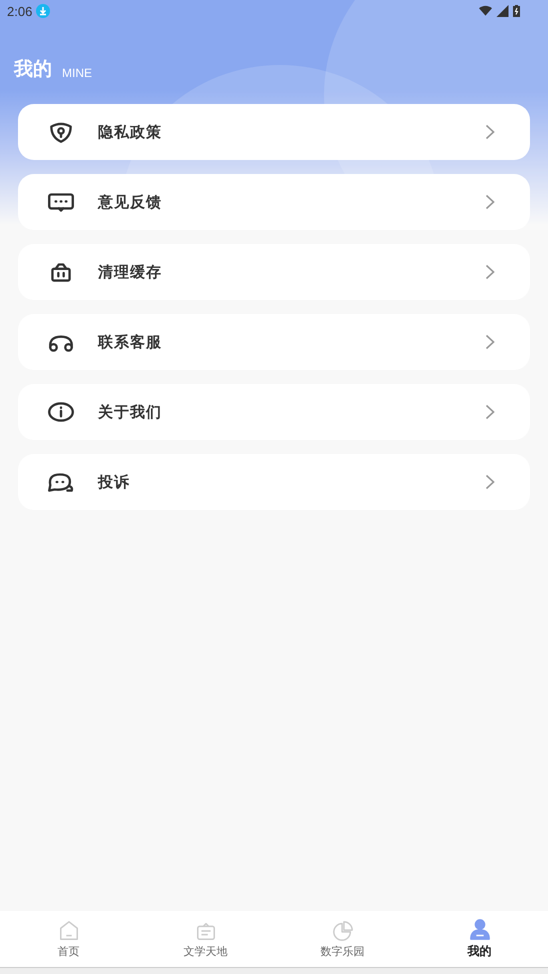 The image size is (548, 974). What do you see at coordinates (205, 939) in the screenshot?
I see `nav-tab: 文学天地` at bounding box center [205, 939].